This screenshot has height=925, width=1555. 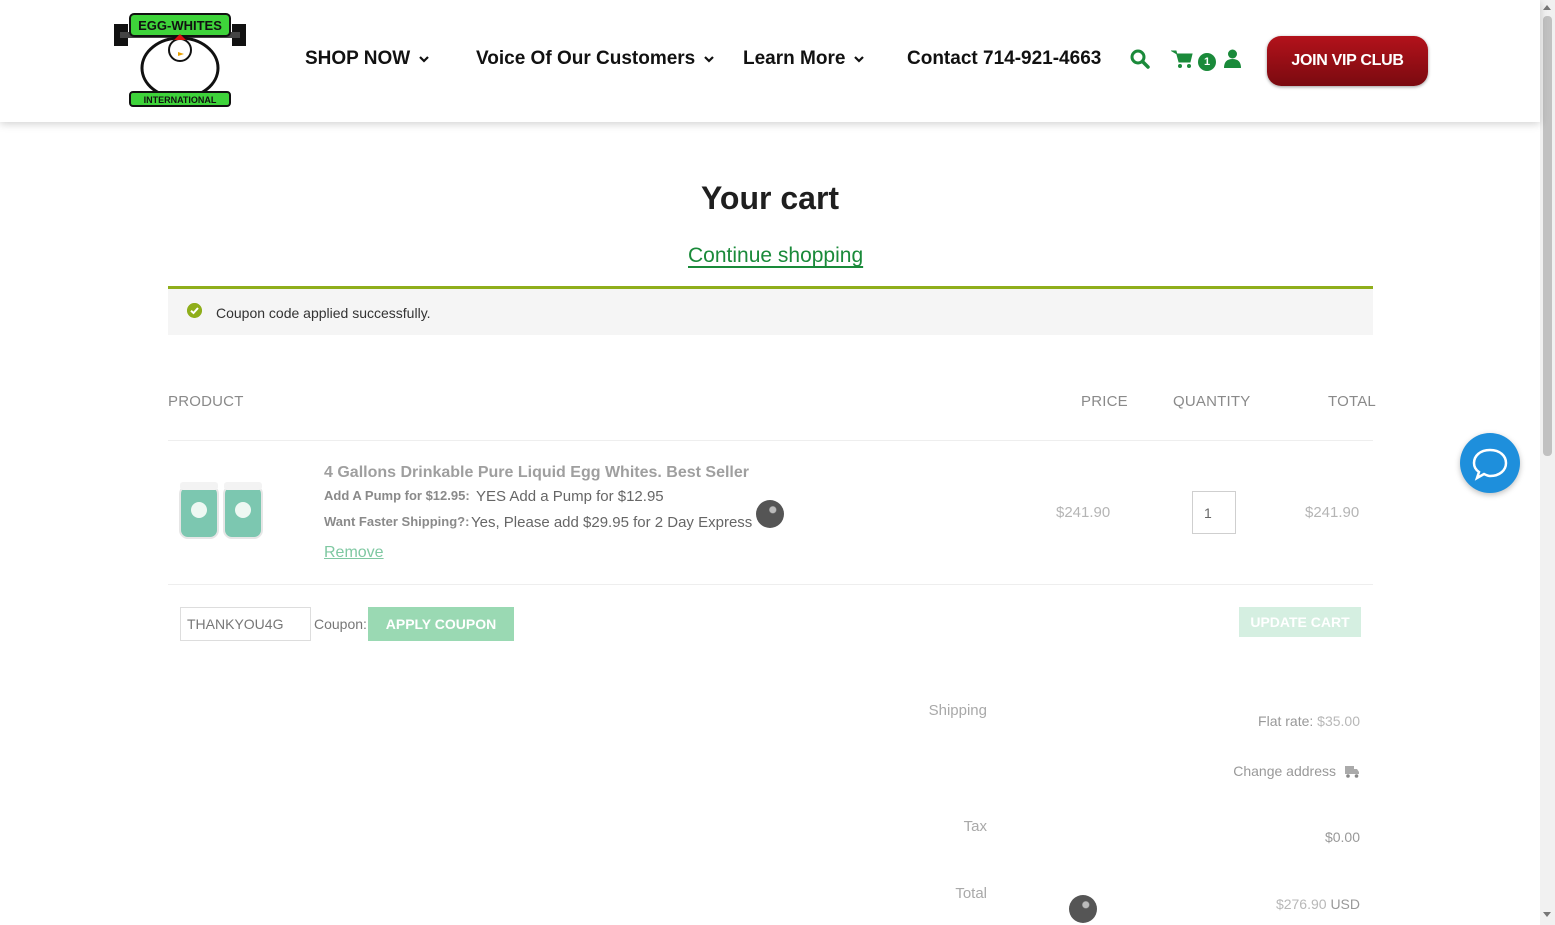 What do you see at coordinates (612, 522) in the screenshot?
I see `option-value-shipping: Yes, Please add $29.95 for 2 Day Express` at bounding box center [612, 522].